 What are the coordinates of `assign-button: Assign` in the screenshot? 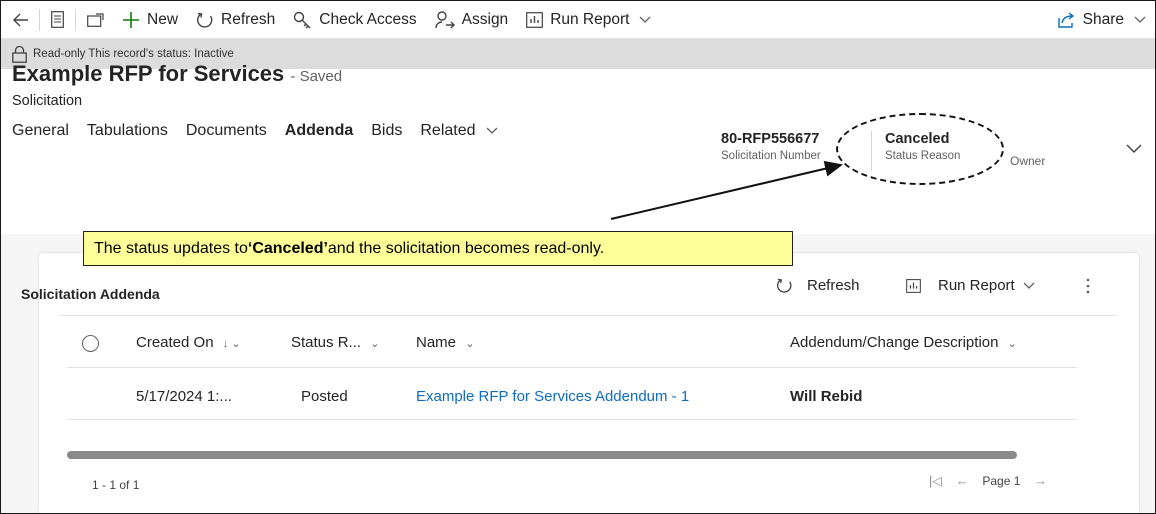 It's located at (472, 20).